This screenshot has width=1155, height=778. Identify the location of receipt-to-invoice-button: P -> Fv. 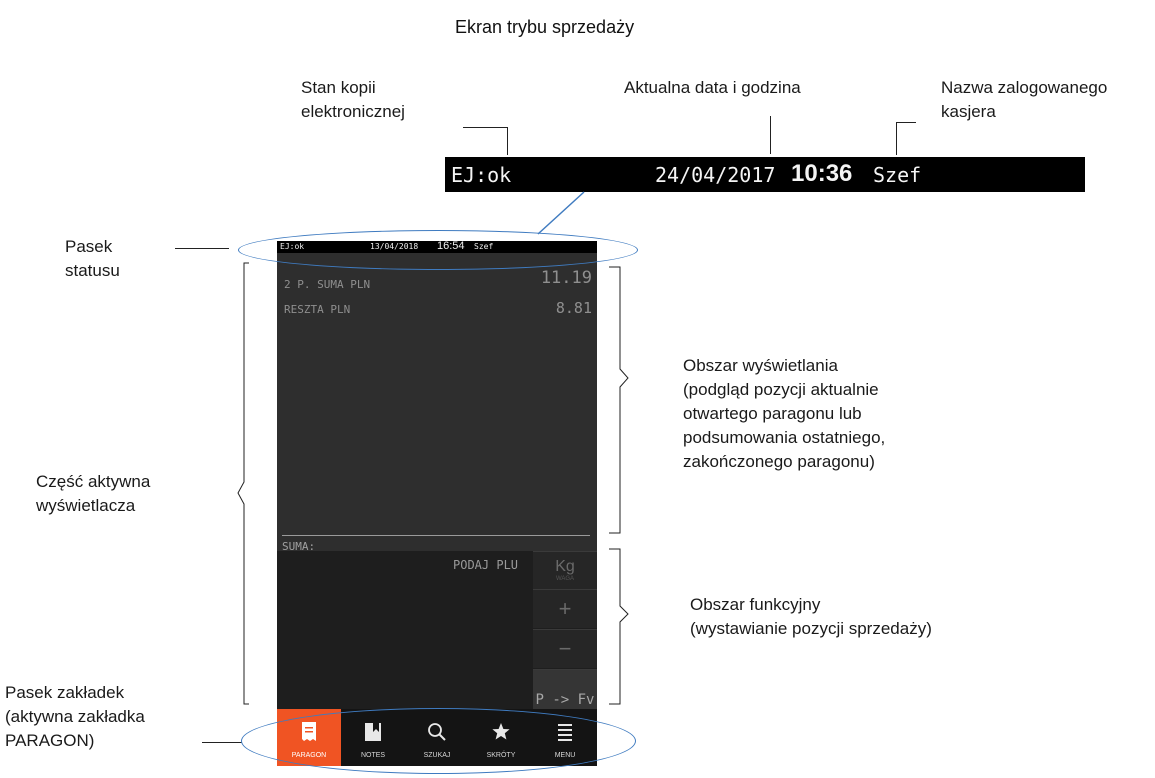
(565, 689).